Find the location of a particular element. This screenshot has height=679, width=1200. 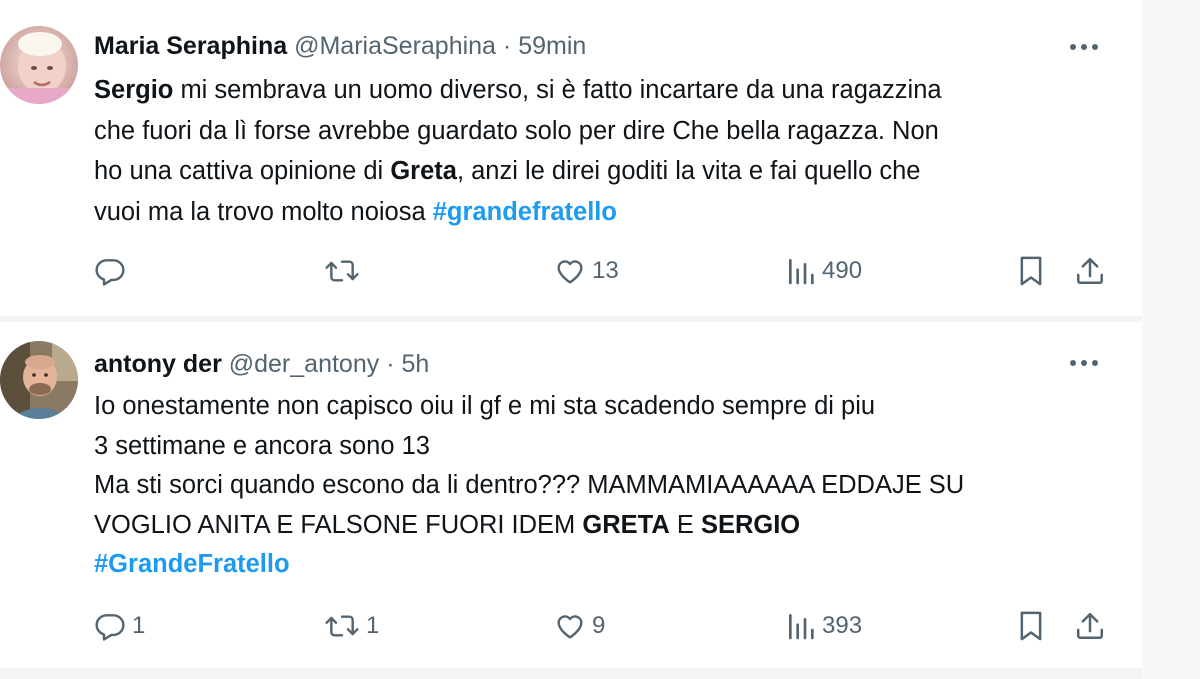

display-name: antony der is located at coordinates (158, 364).